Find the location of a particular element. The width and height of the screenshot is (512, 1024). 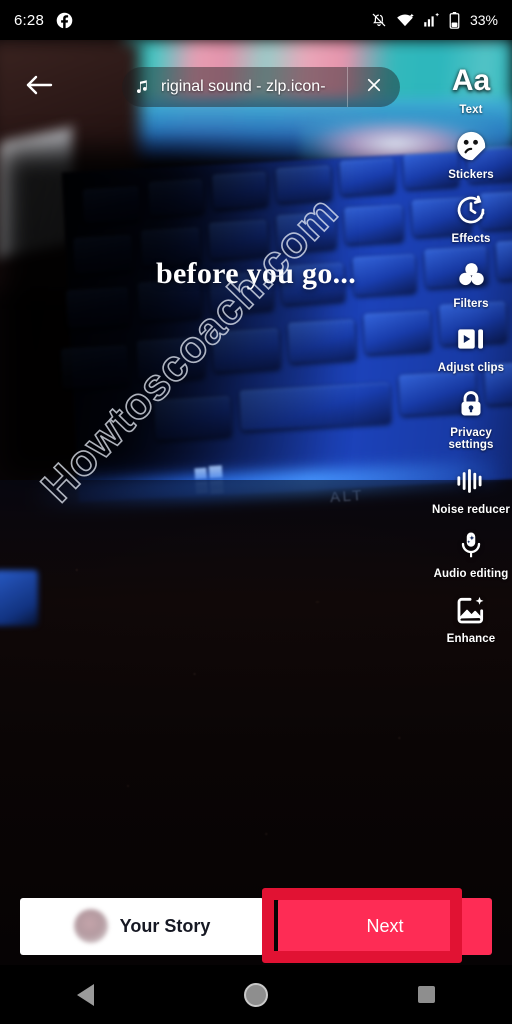

cell-signal-icon is located at coordinates (431, 20).